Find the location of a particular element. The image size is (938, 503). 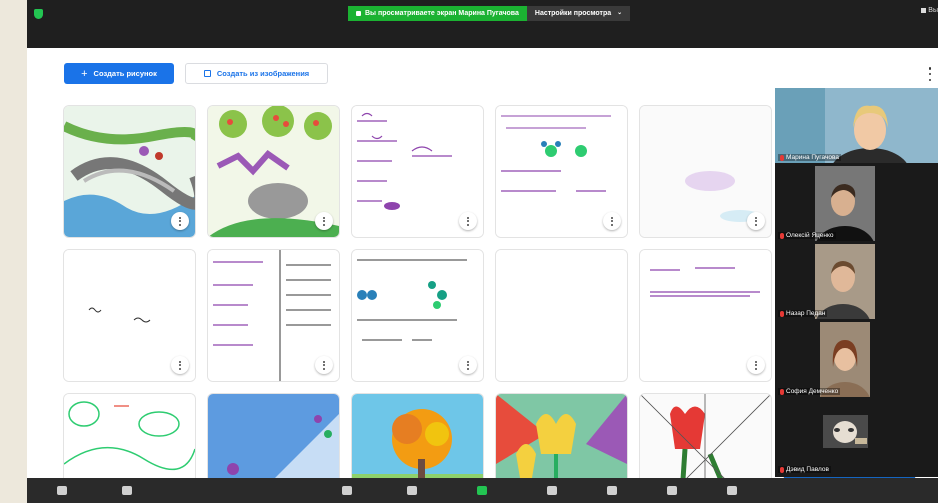

participant-video: Дэвид Павлов is located at coordinates (856, 437).